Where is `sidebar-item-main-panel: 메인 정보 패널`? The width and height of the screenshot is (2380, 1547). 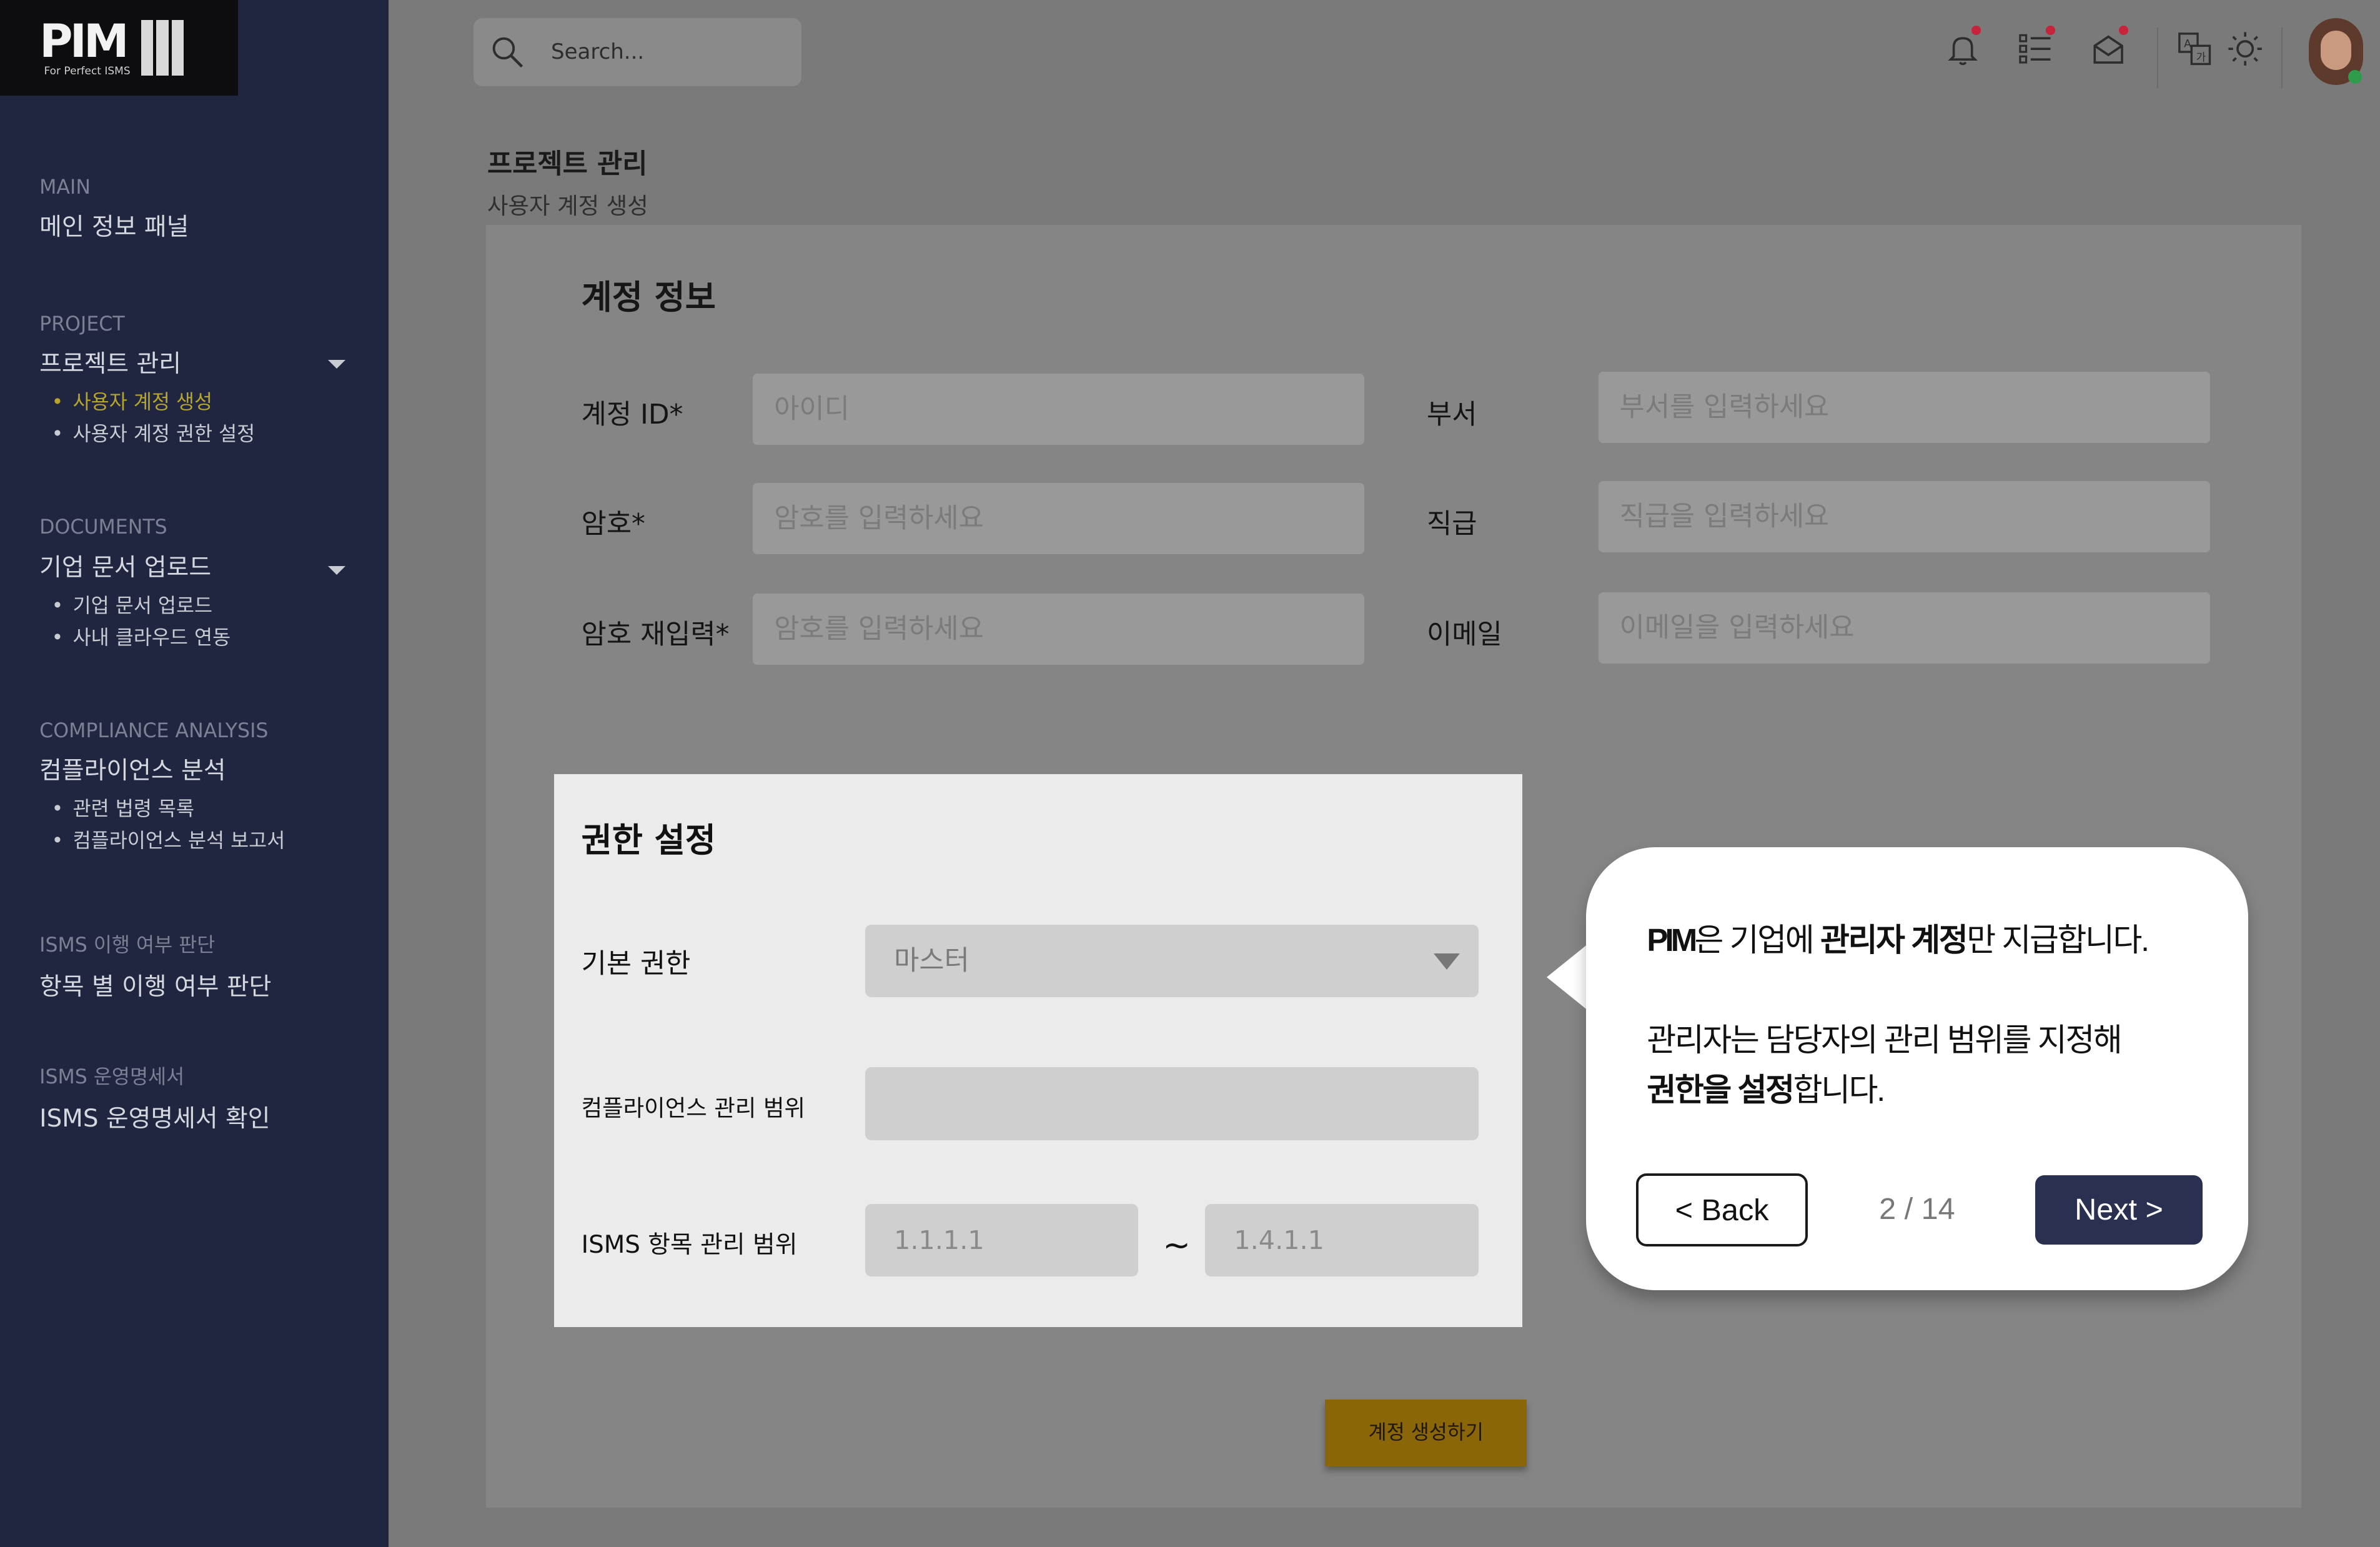 sidebar-item-main-panel: 메인 정보 패널 is located at coordinates (114, 225).